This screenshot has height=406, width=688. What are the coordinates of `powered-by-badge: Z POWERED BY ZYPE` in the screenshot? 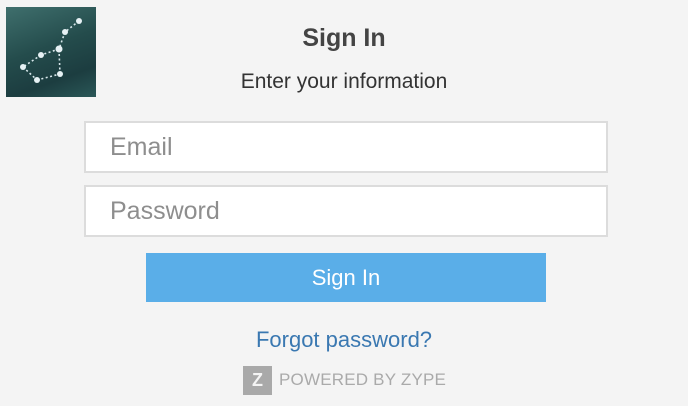 It's located at (344, 380).